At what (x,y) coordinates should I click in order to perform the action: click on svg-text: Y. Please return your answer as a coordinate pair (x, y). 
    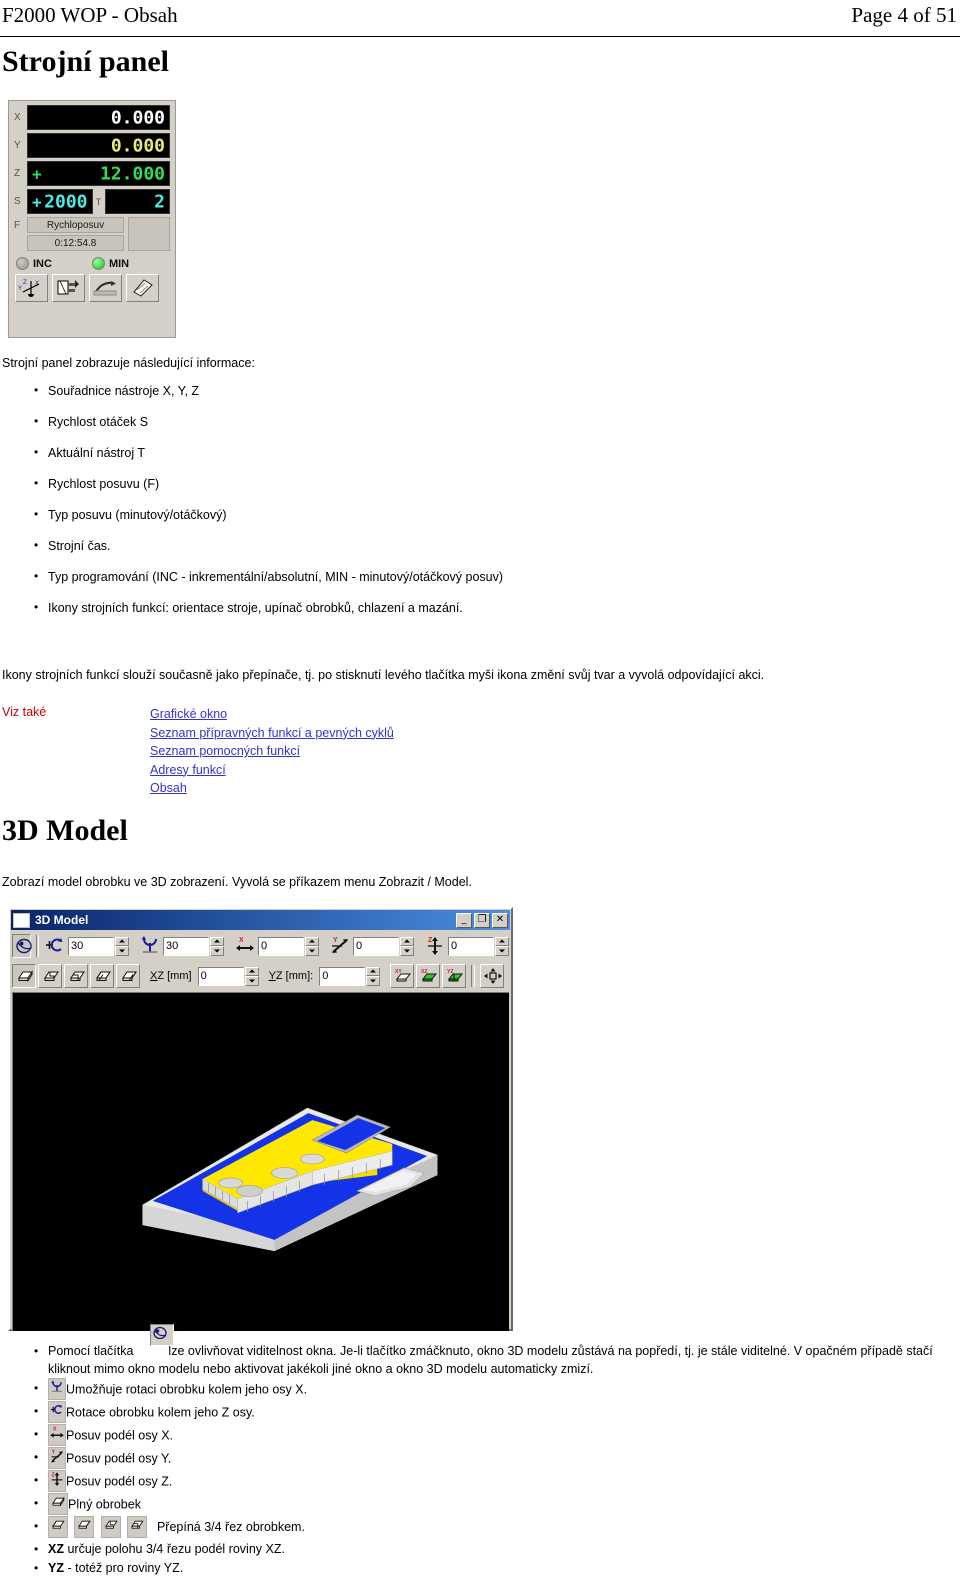
    Looking at the image, I should click on (54, 1452).